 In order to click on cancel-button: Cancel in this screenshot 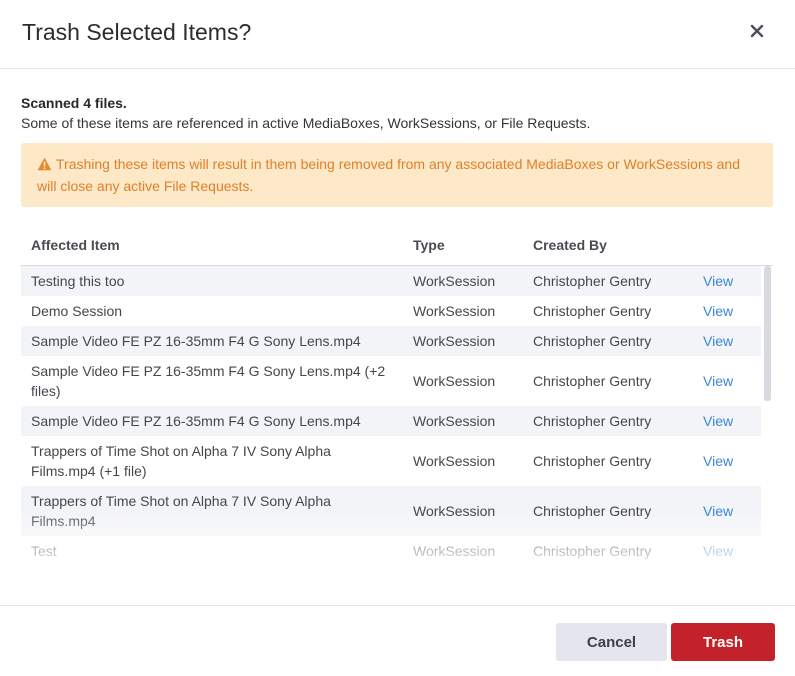, I will do `click(611, 642)`.